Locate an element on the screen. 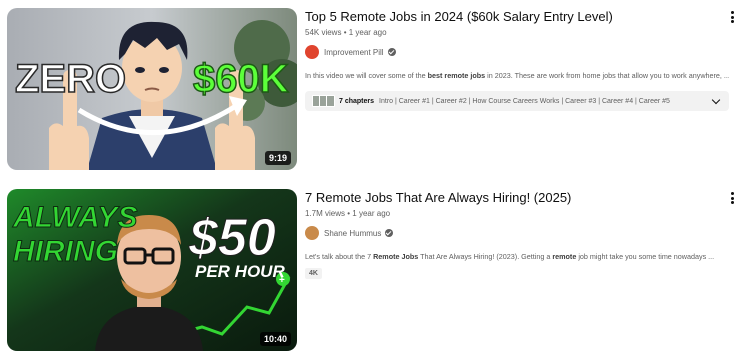 The width and height of the screenshot is (744, 357). chapter-count: 7 chapters is located at coordinates (357, 101).